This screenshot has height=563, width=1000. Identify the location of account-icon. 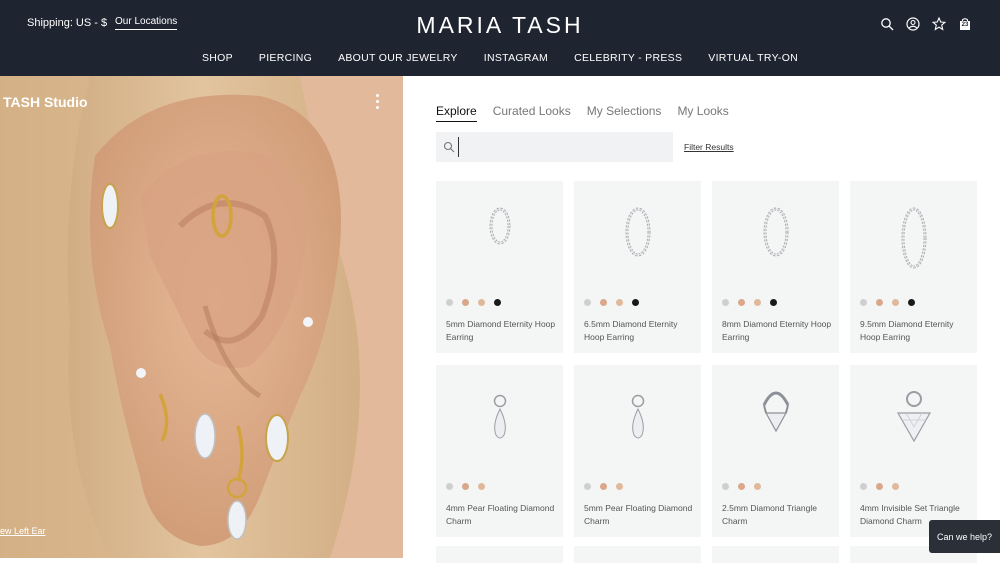
(913, 24).